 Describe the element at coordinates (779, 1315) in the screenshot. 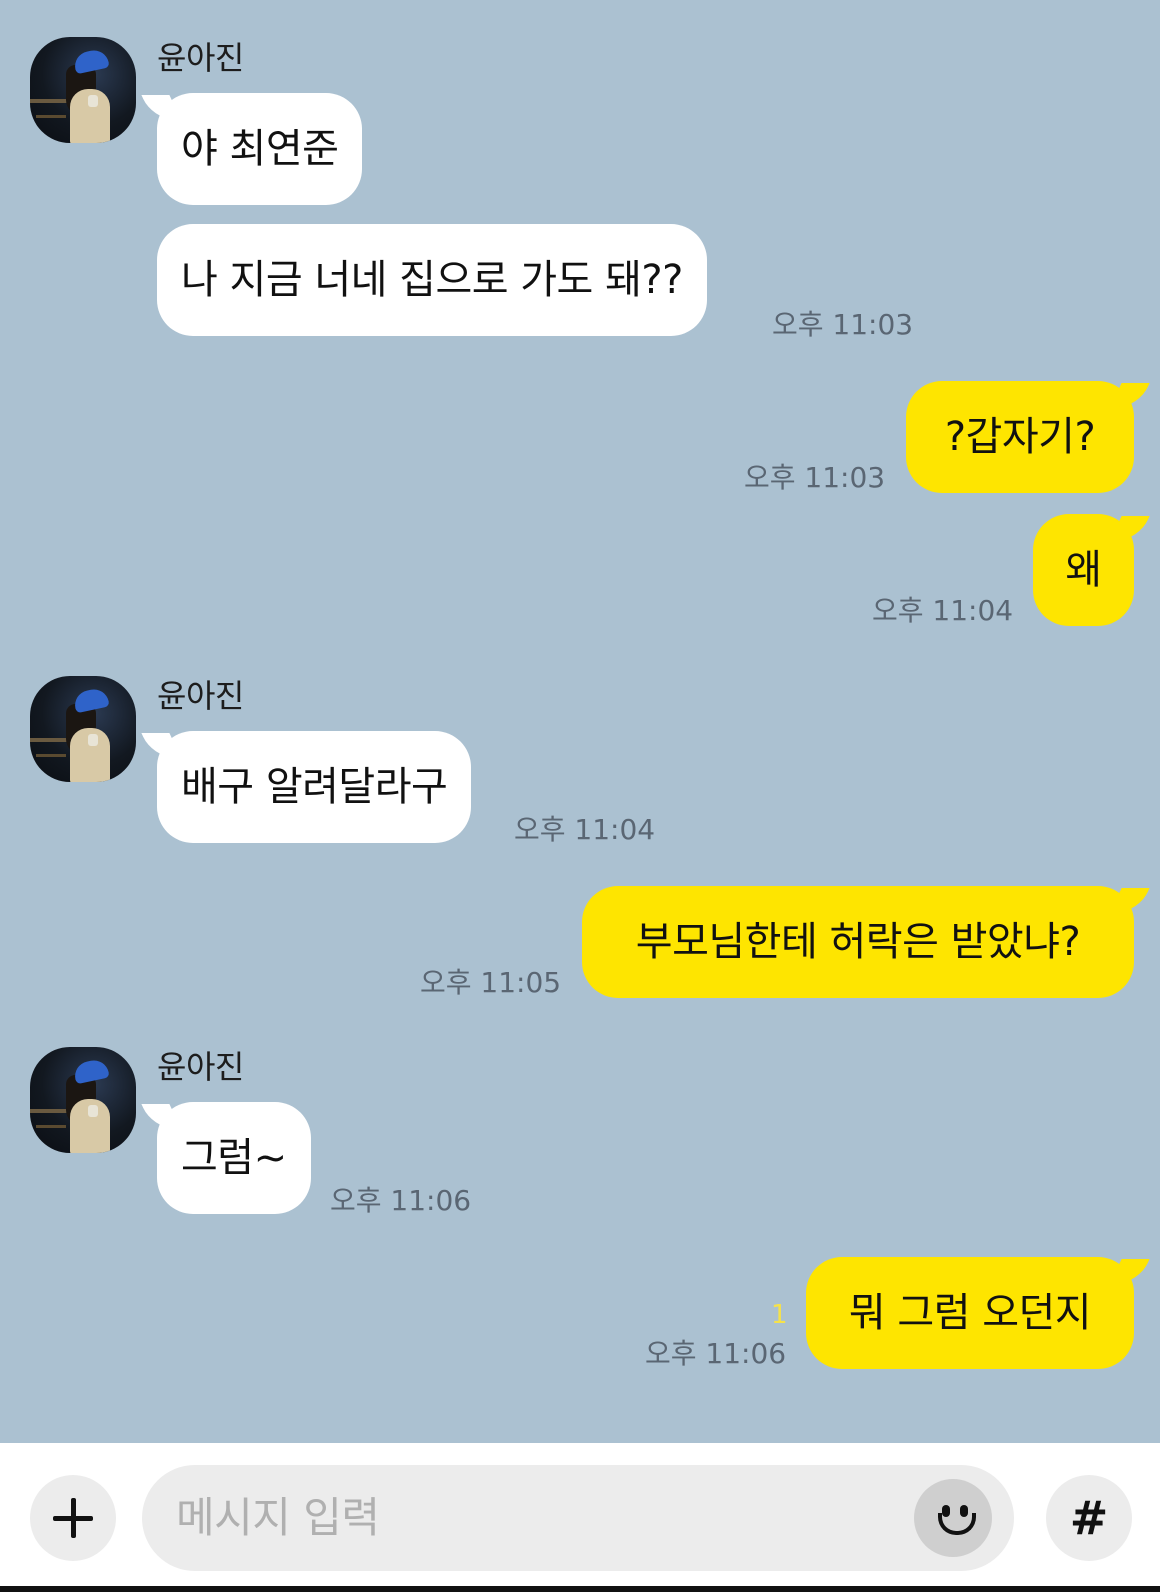

I see `unread-count: 1` at that location.